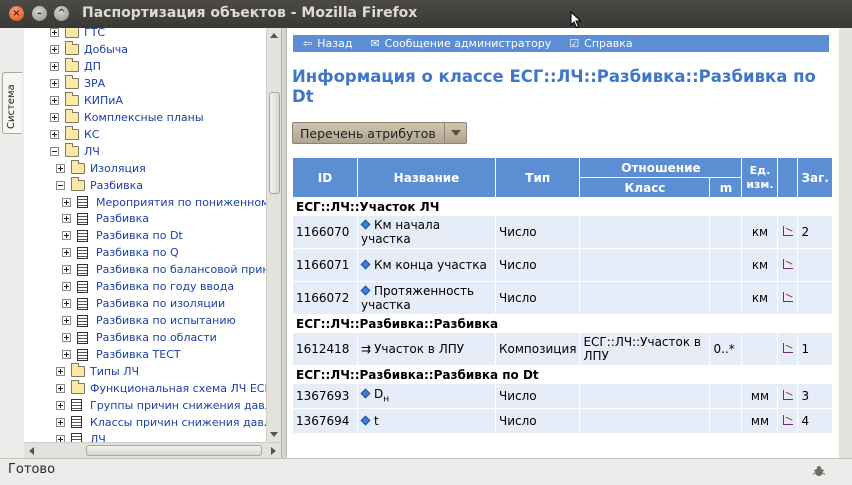 The image size is (852, 485). I want to click on attribute-name: Км конца участка, so click(430, 265).